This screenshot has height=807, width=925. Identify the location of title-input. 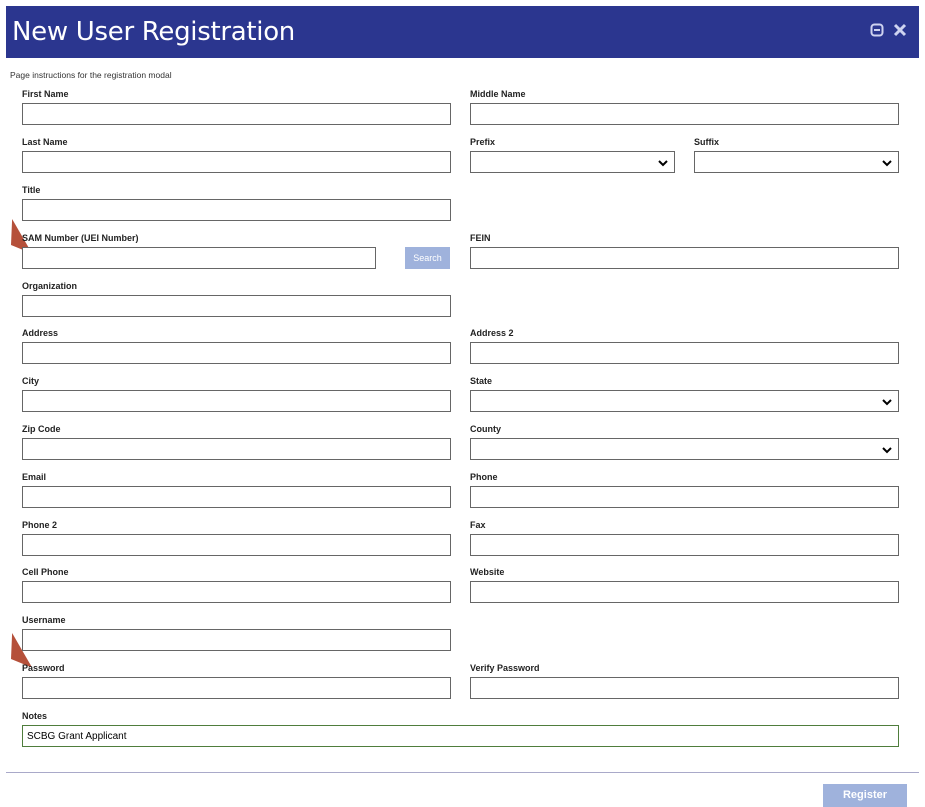
(236, 210).